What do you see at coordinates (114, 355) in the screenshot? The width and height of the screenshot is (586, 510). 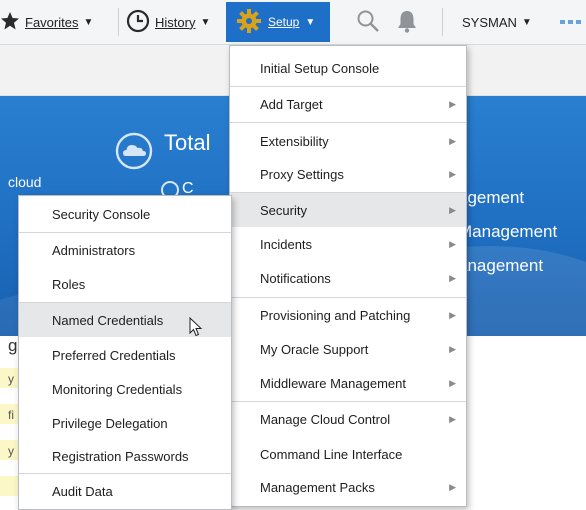 I see `menu-item-label: Preferred Credentials` at bounding box center [114, 355].